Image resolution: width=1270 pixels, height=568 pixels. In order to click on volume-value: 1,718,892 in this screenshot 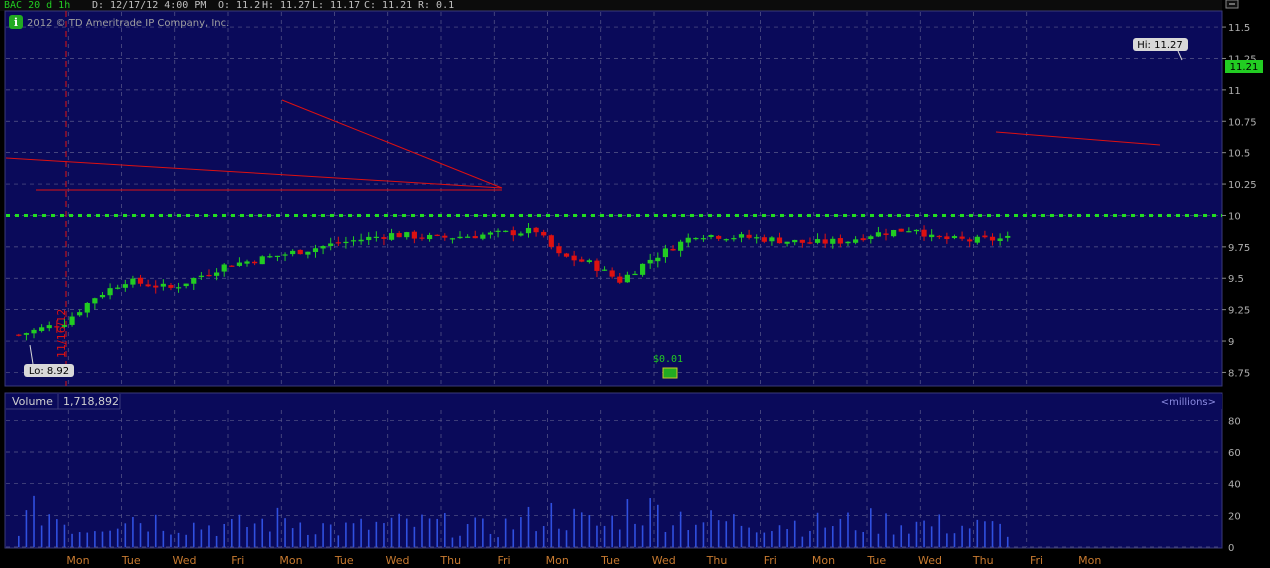, I will do `click(91, 401)`.